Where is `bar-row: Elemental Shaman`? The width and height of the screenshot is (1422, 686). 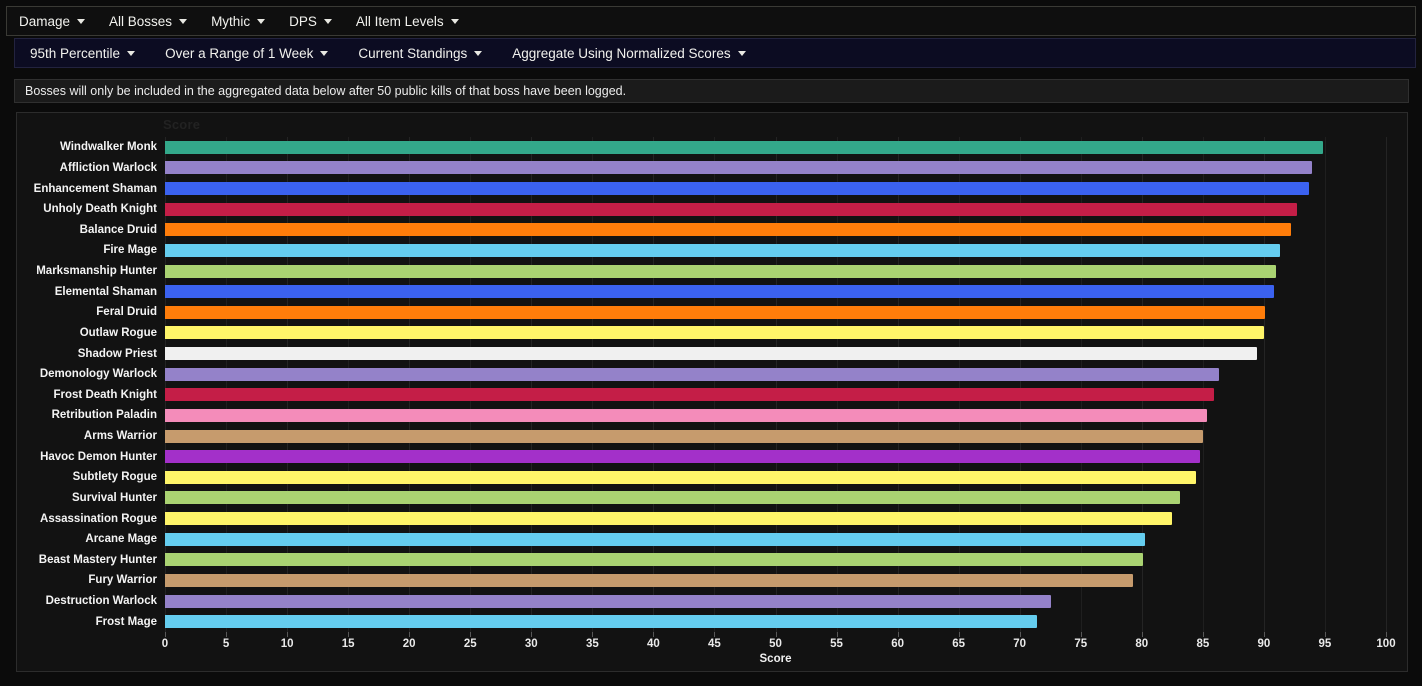
bar-row: Elemental Shaman is located at coordinates (720, 292).